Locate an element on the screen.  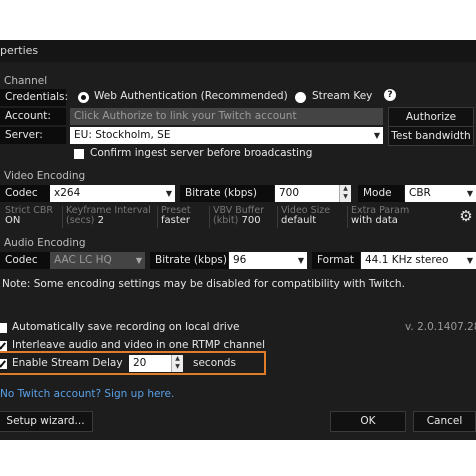
stream-key-label: Stream Key is located at coordinates (342, 96).